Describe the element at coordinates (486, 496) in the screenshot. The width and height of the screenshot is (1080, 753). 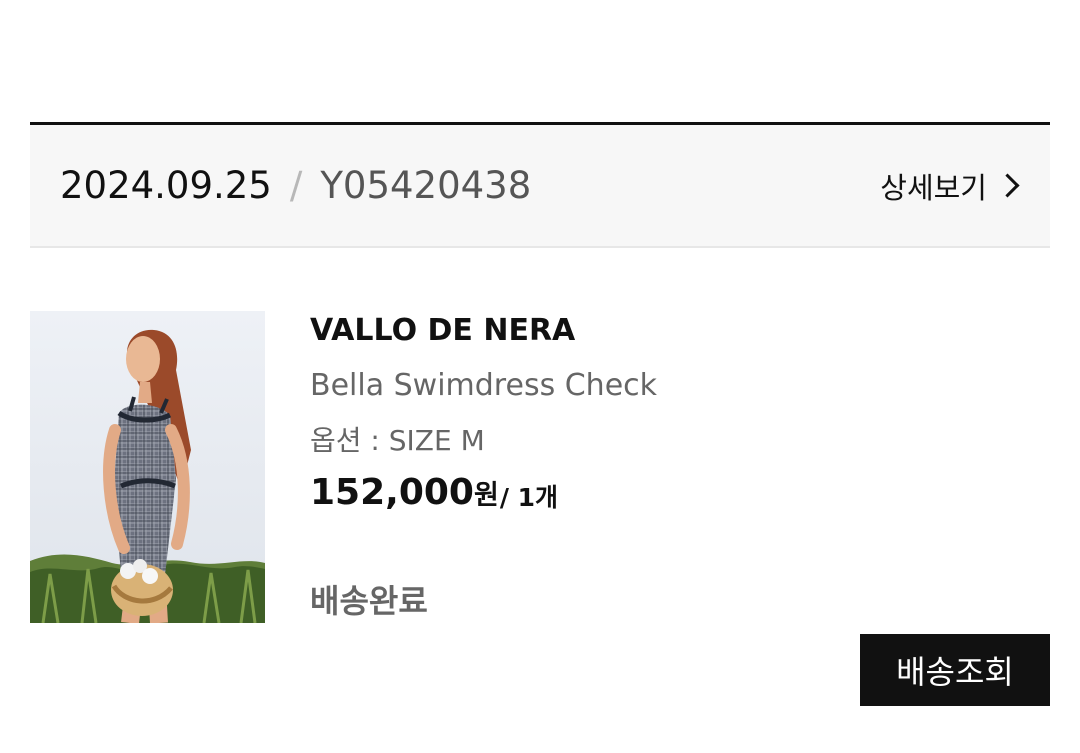
I see `price-currency: 원` at that location.